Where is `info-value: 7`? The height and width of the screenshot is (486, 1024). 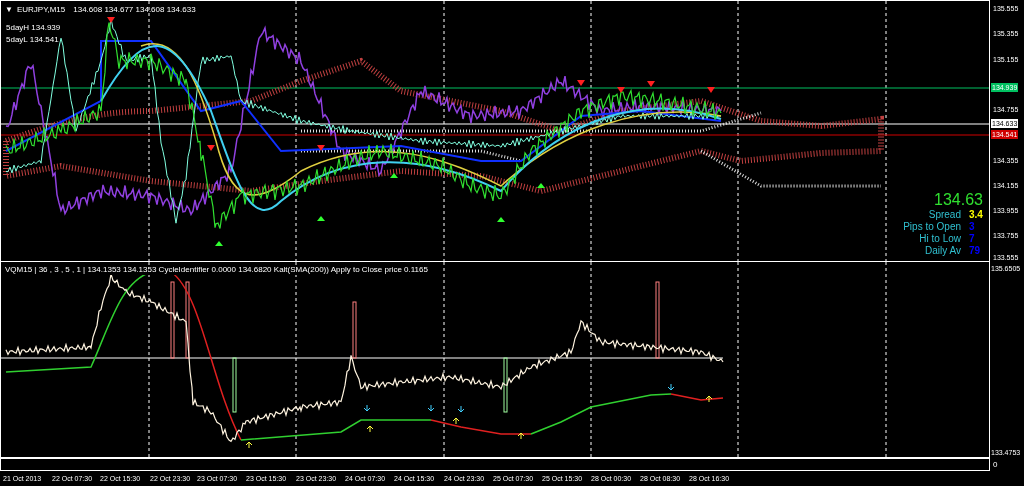
info-value: 7 is located at coordinates (972, 239).